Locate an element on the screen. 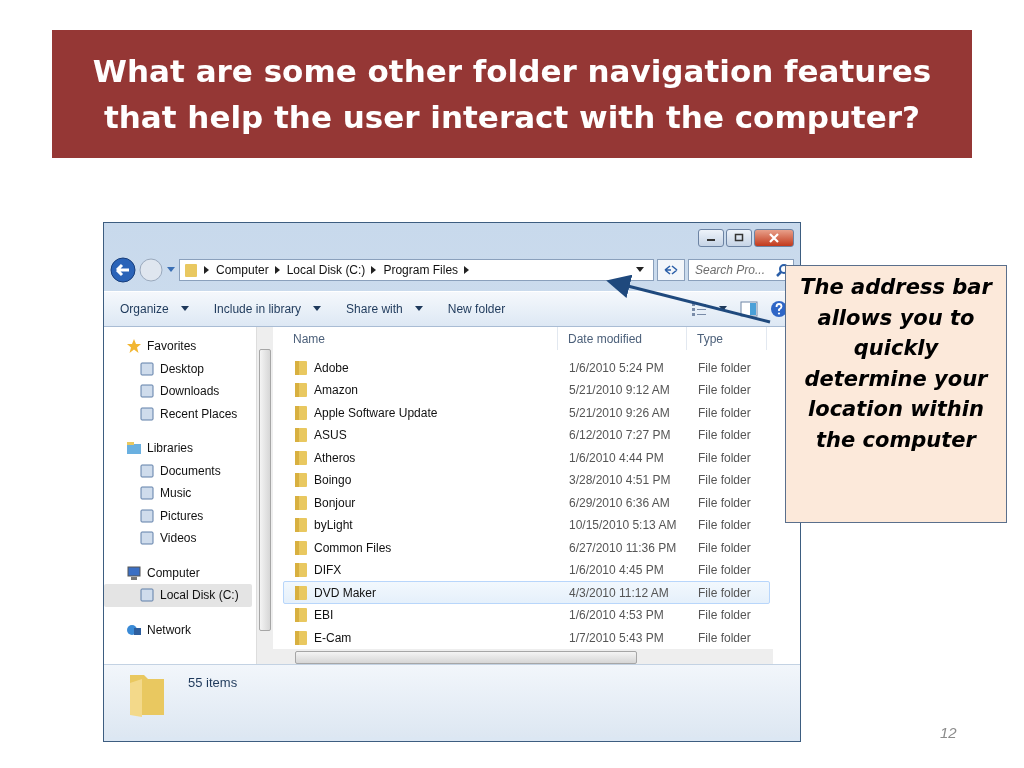  file-row: Boingo 3/28/2010 4:51 PM File folder is located at coordinates (526, 480).